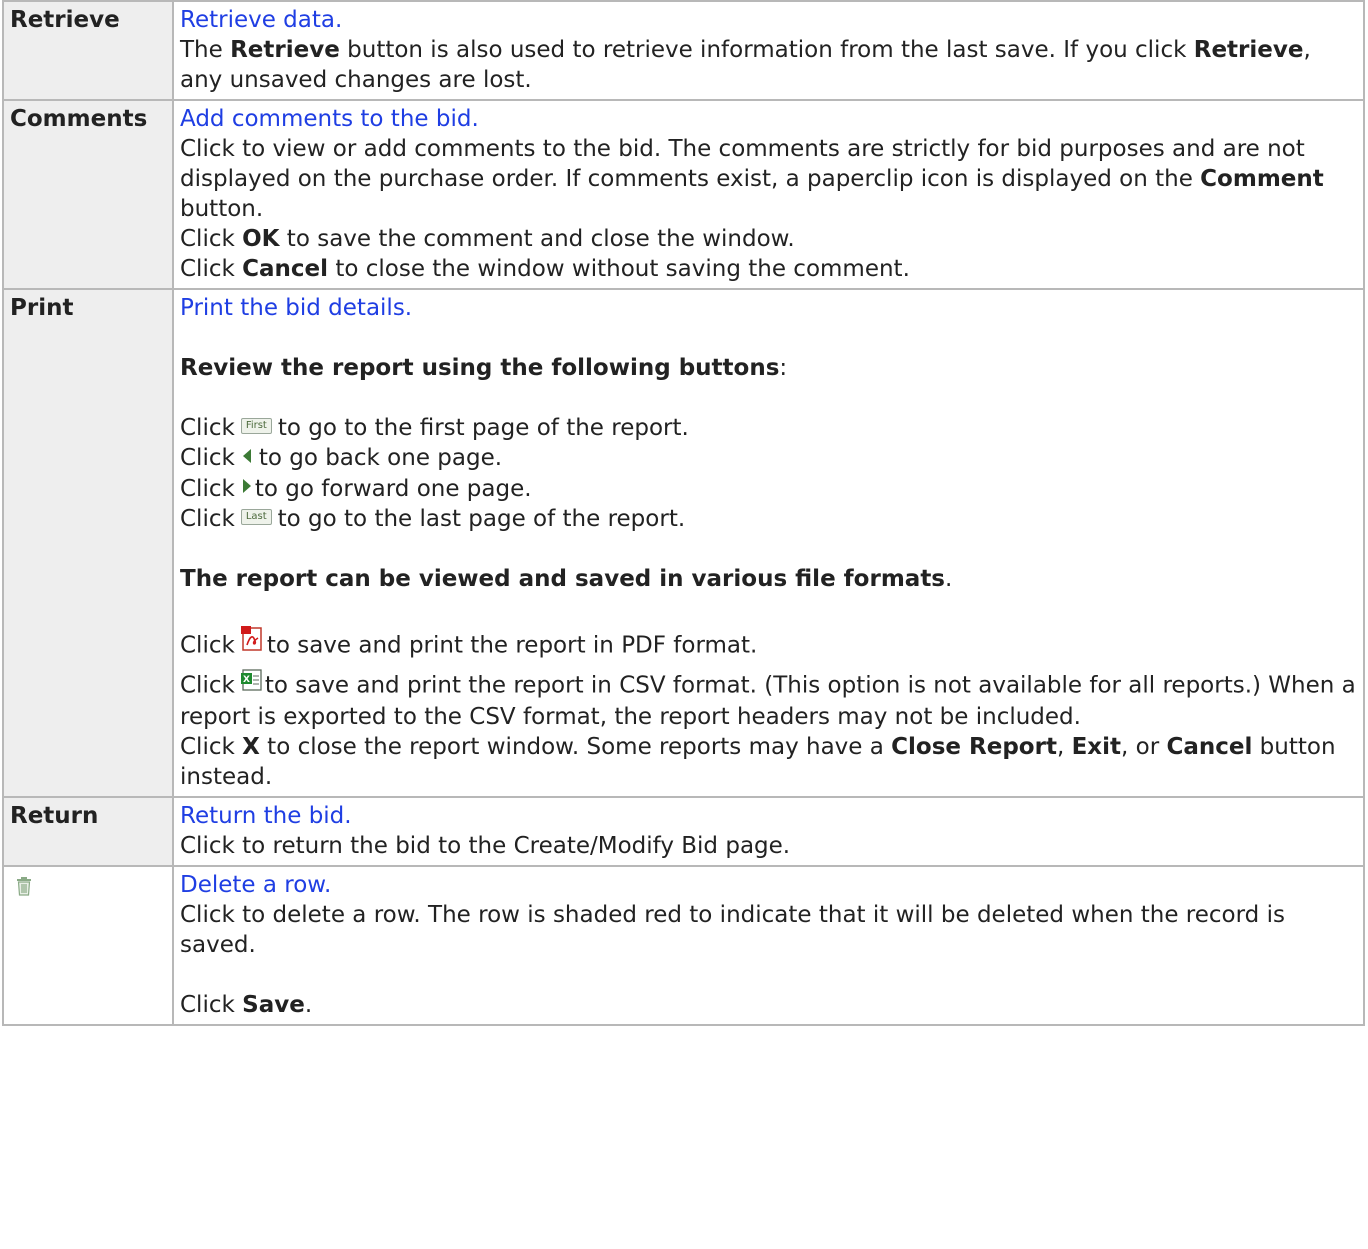 The image size is (1368, 1249). I want to click on print-bid-link: Print the bid details., so click(296, 308).